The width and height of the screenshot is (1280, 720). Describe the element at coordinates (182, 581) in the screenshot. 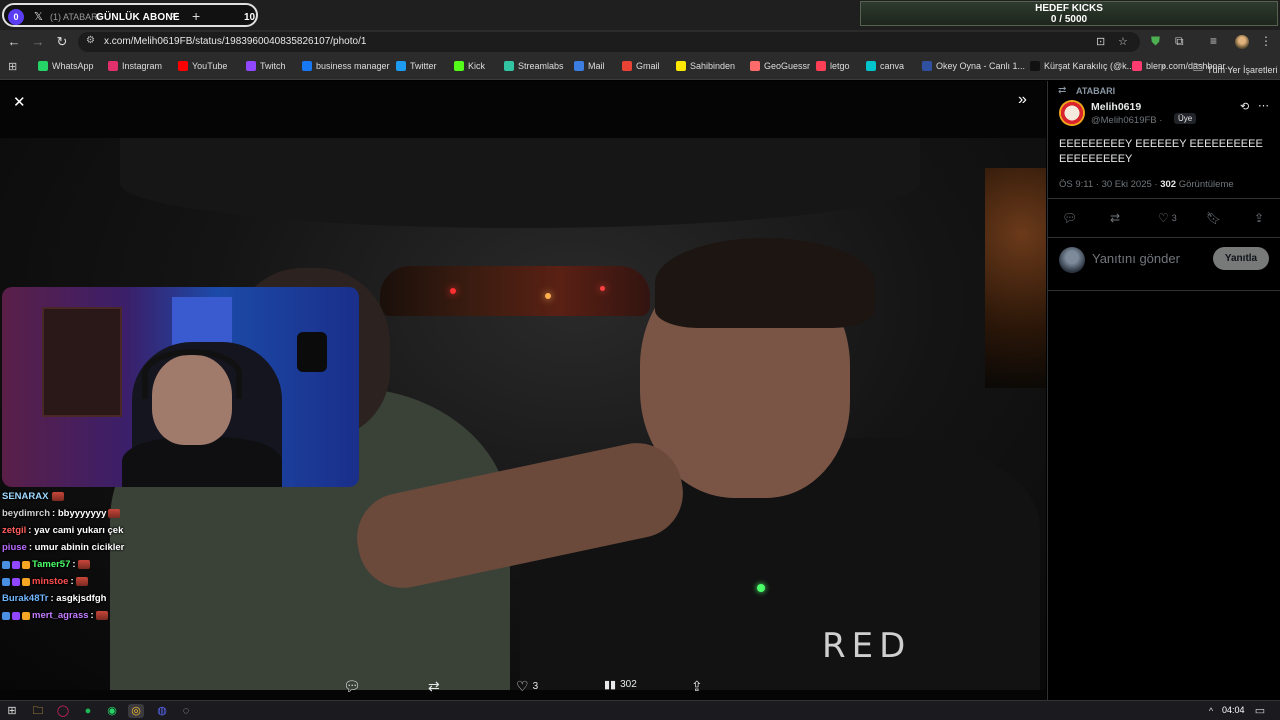

I see `chat-message: minstoe:` at that location.